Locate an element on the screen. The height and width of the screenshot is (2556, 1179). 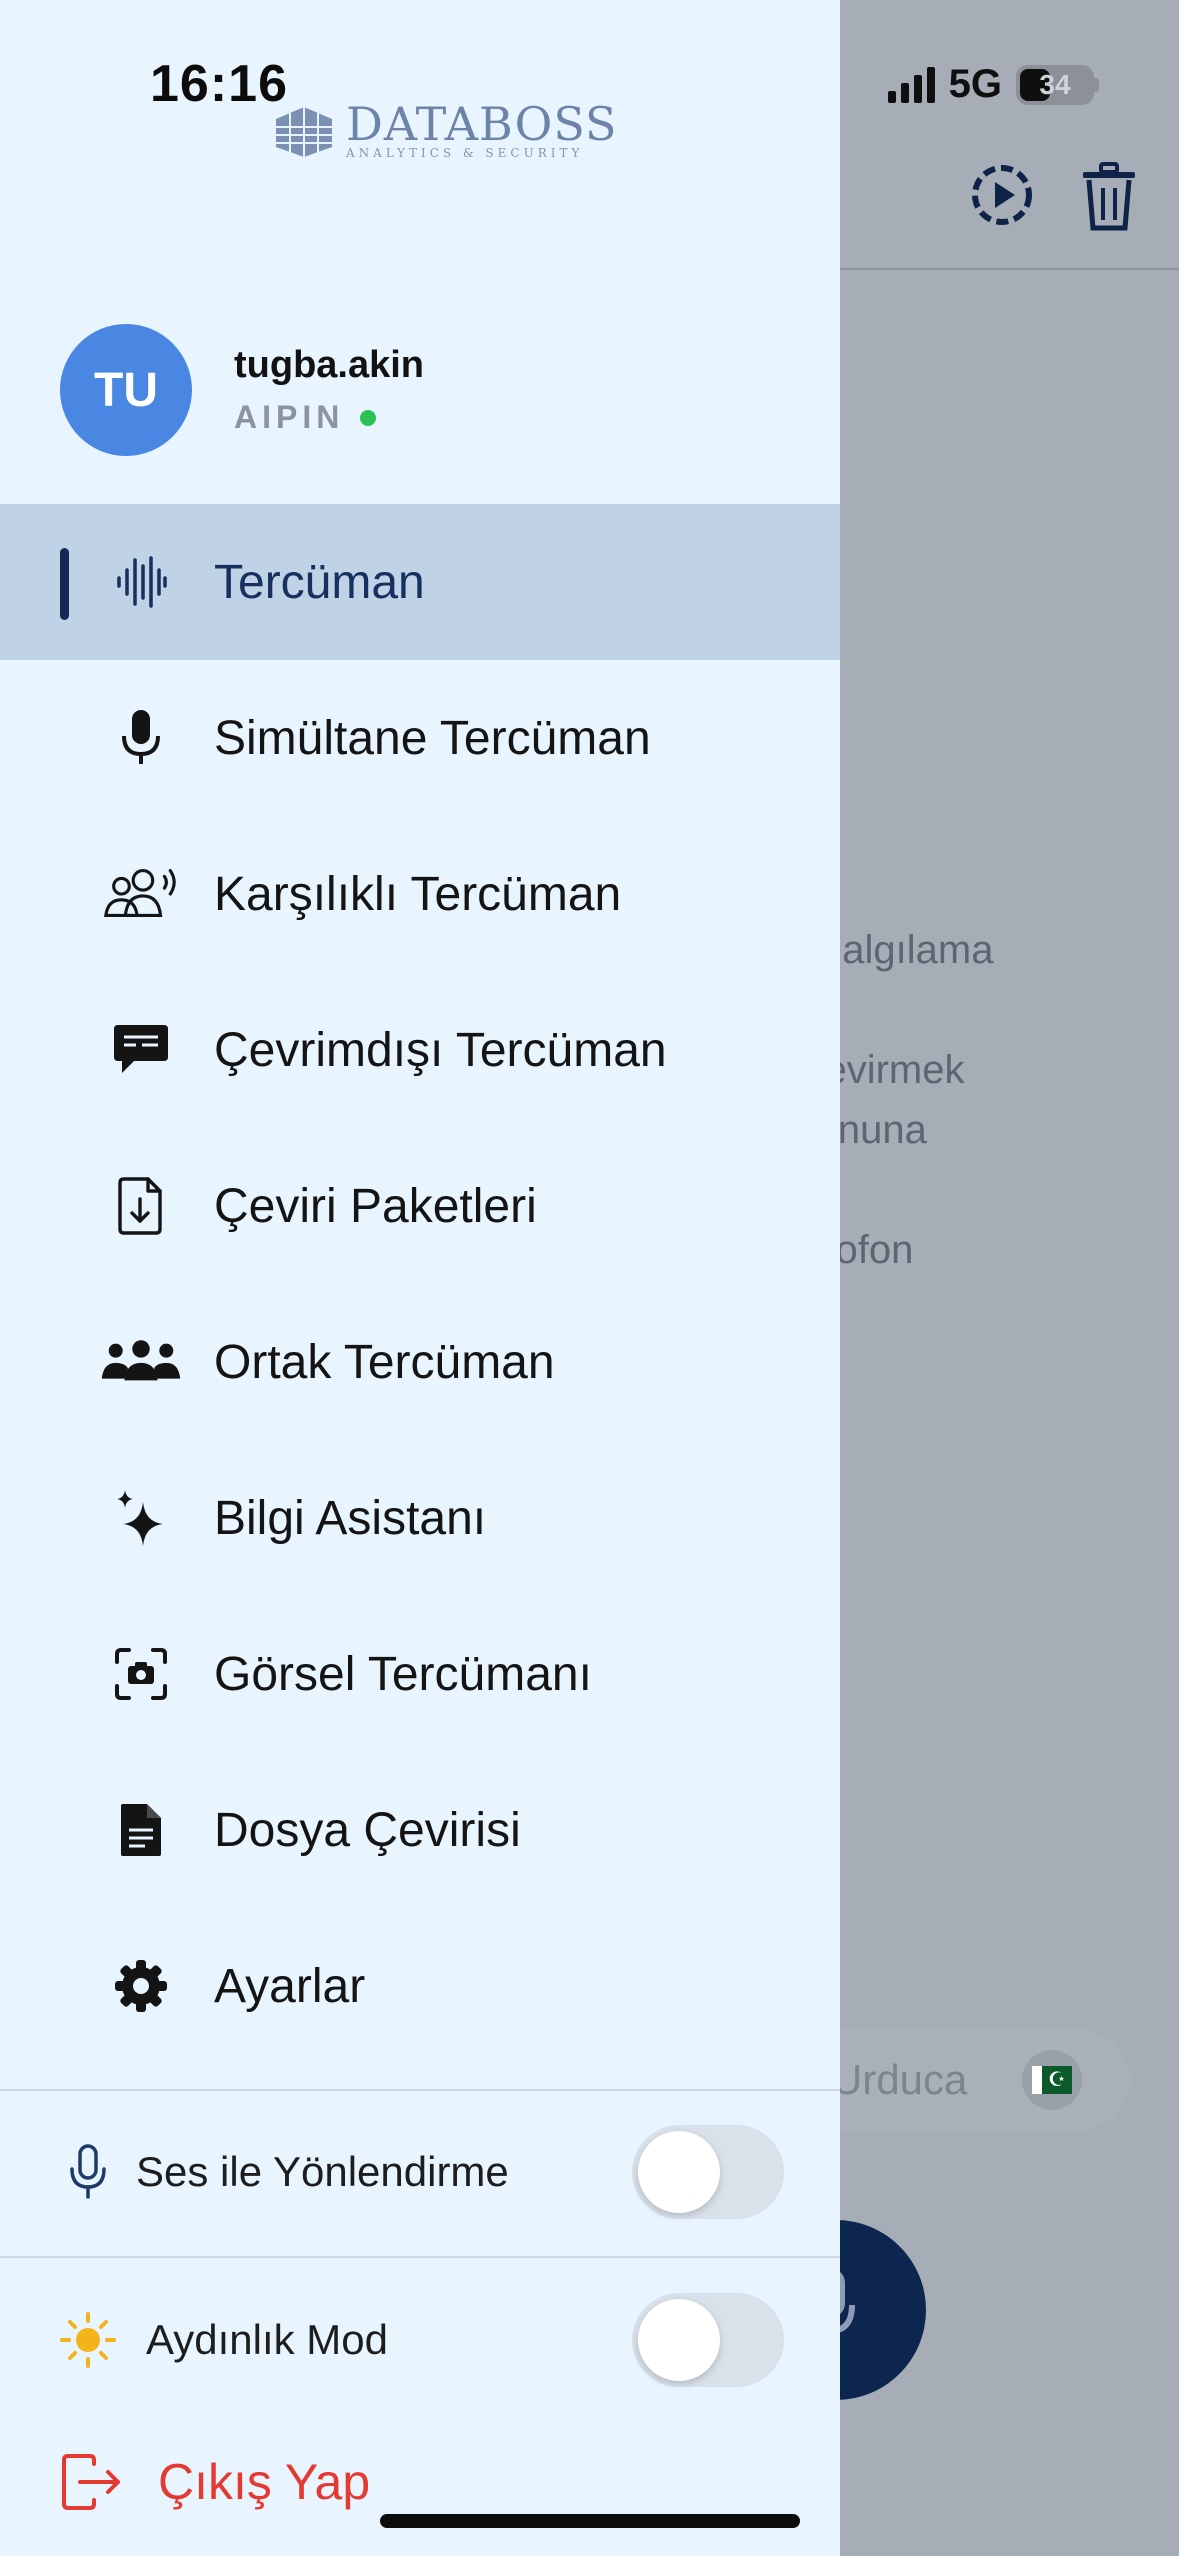
logo-mark-icon is located at coordinates (304, 132).